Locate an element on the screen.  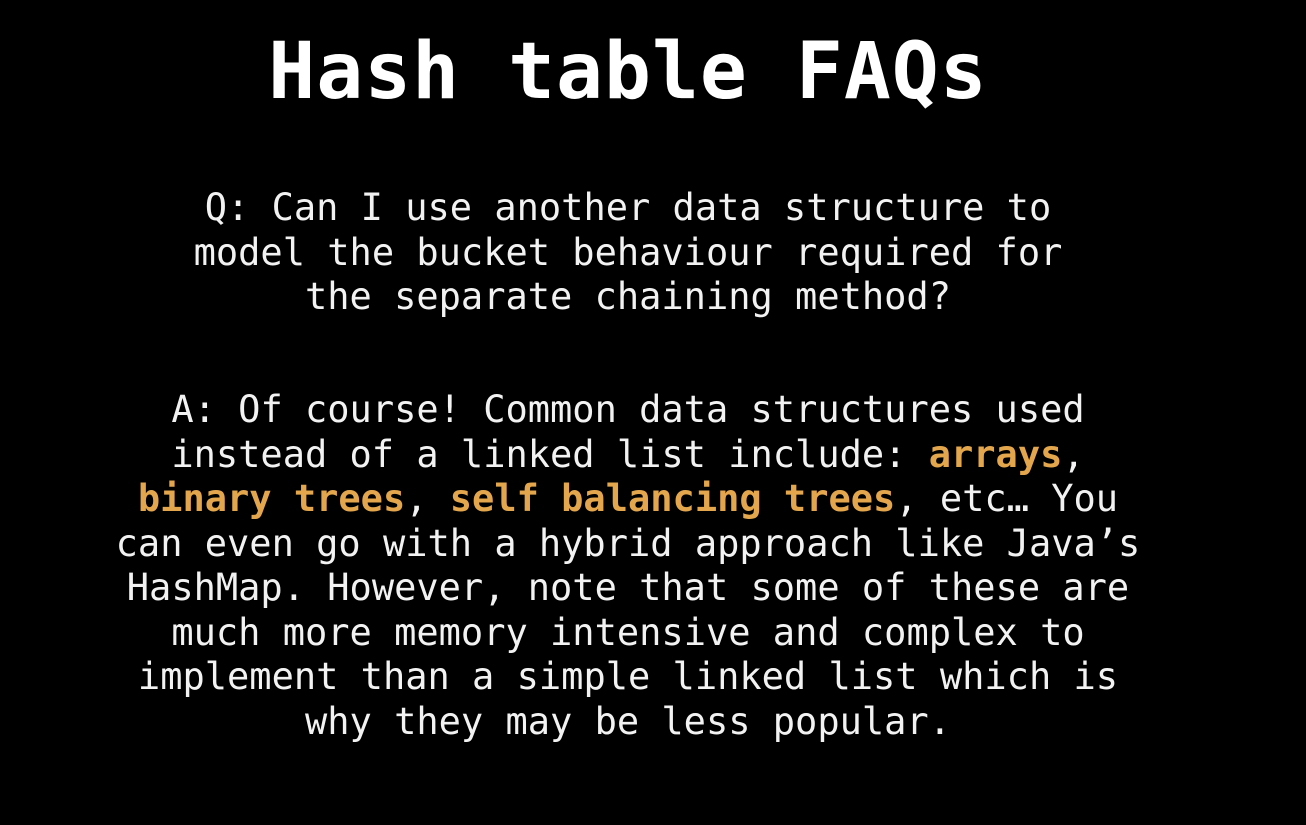
highlight-binary-trees: binary trees is located at coordinates (271, 498).